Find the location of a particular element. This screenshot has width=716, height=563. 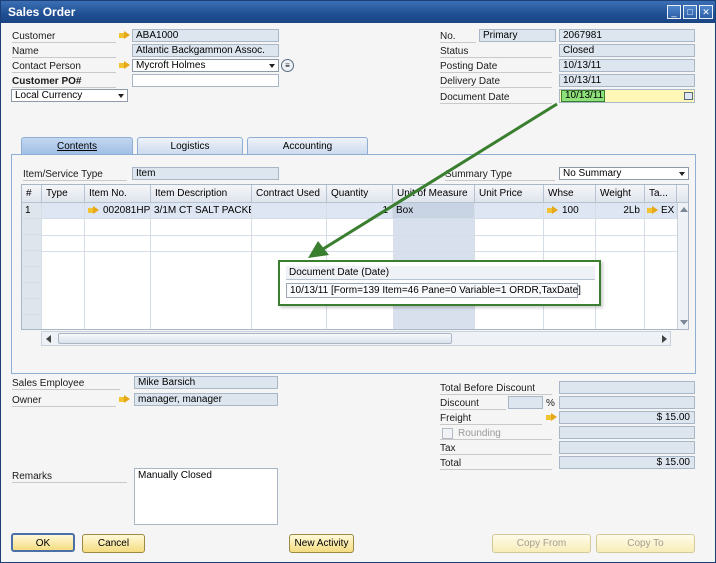

annotation-arrow-line is located at coordinates (440, 176).